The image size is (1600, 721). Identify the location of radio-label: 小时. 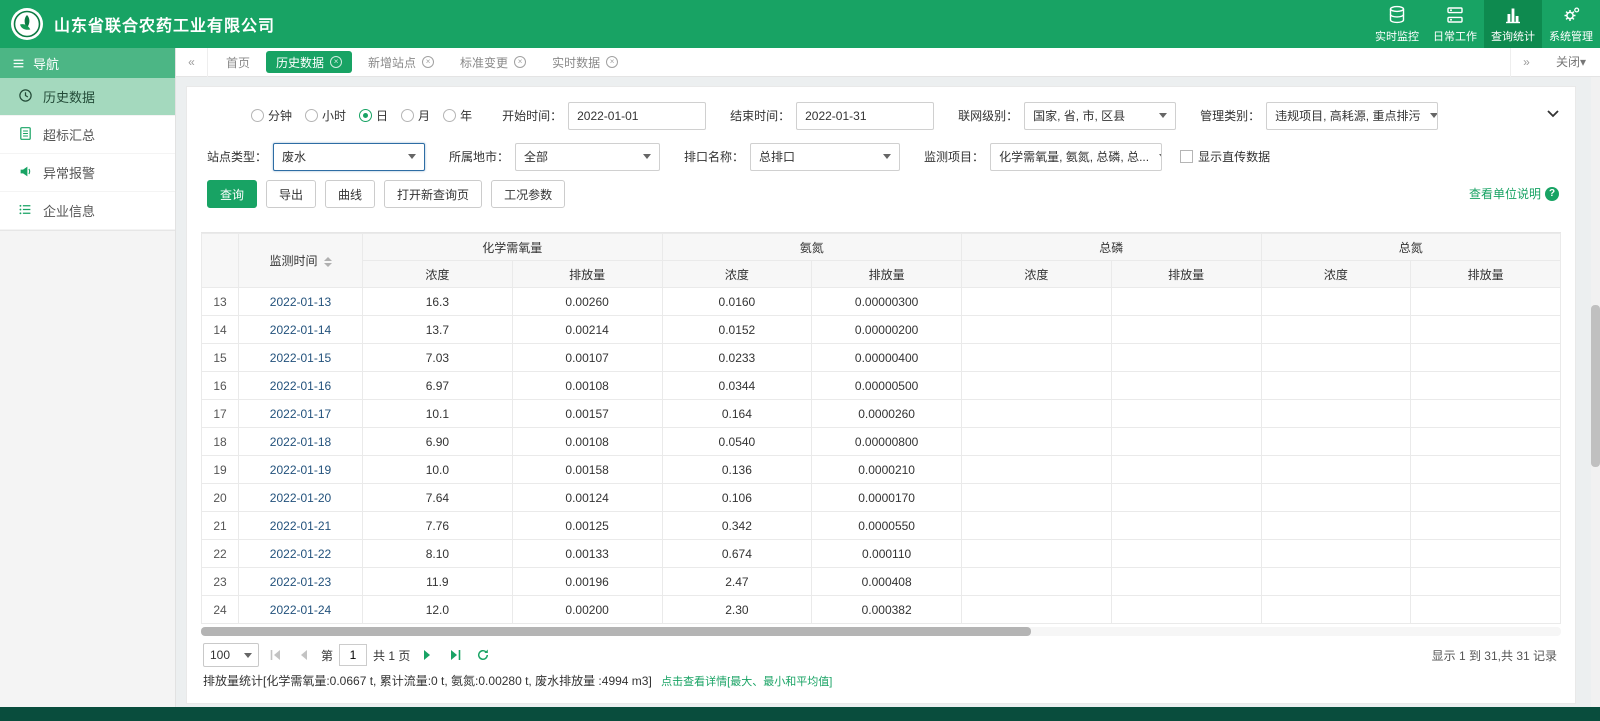
(334, 116).